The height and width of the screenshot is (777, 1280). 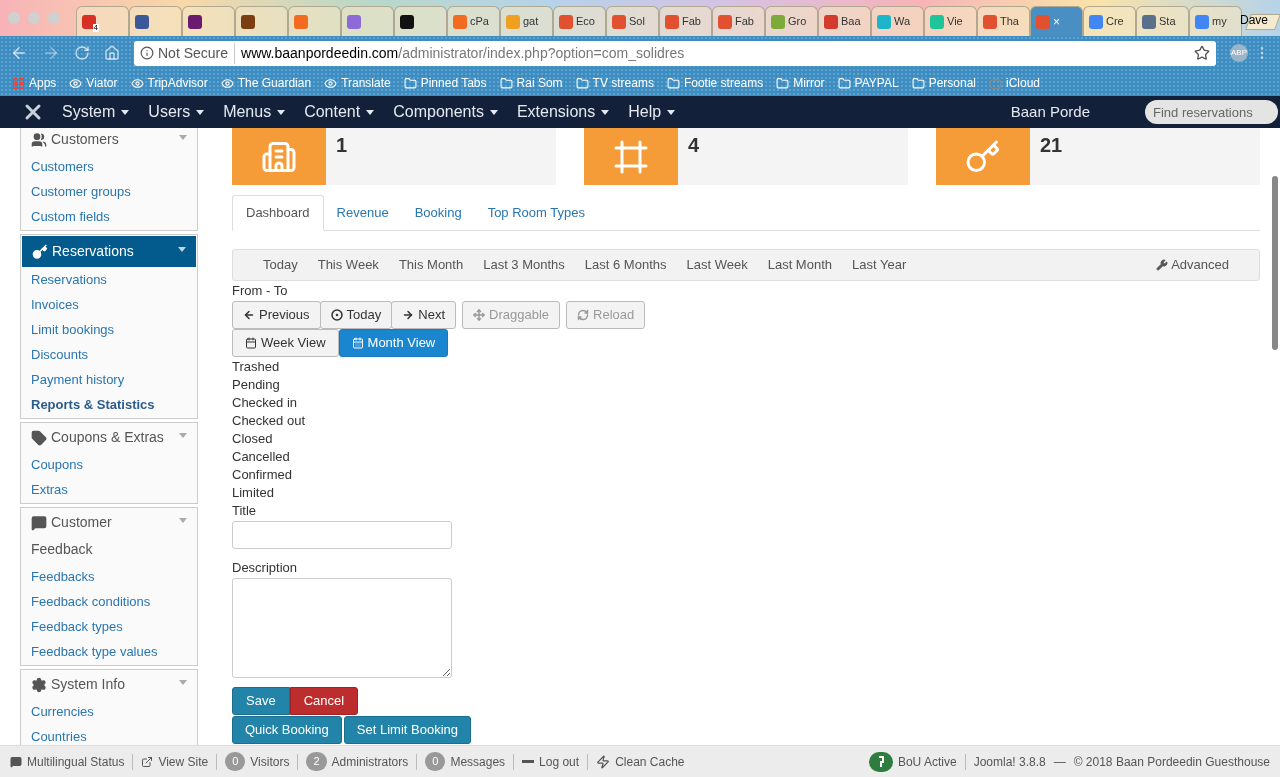 What do you see at coordinates (254, 112) in the screenshot?
I see `nav-menu: Menus` at bounding box center [254, 112].